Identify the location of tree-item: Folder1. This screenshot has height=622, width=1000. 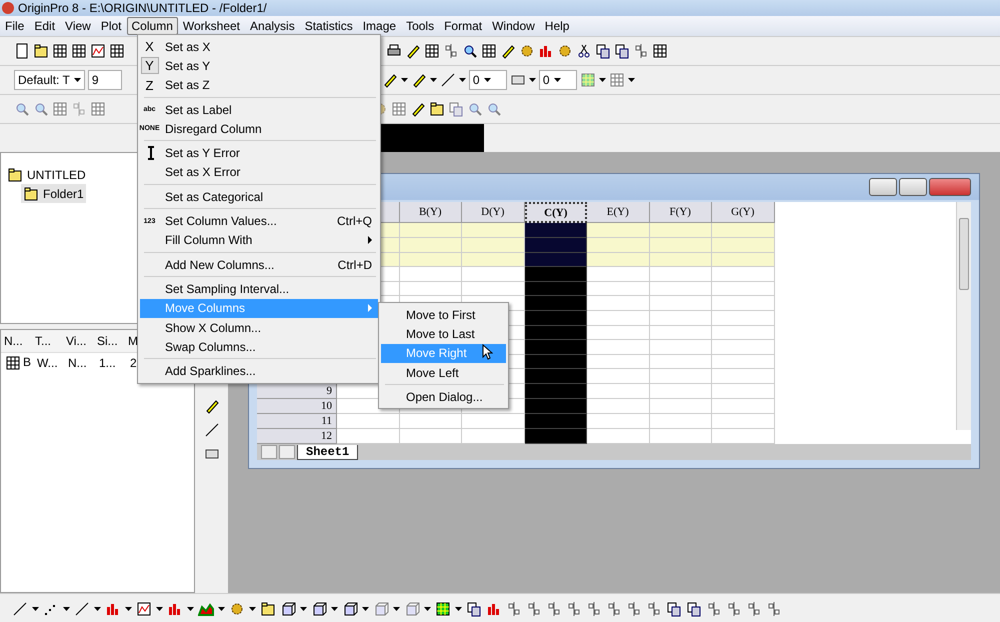
(53, 193).